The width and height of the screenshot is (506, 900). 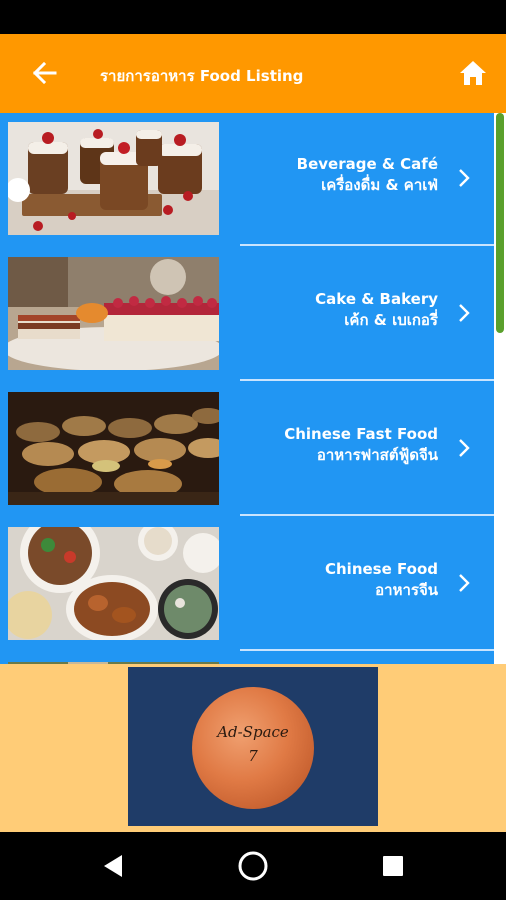 What do you see at coordinates (361, 434) in the screenshot?
I see `title-en: Chinese Fast Food` at bounding box center [361, 434].